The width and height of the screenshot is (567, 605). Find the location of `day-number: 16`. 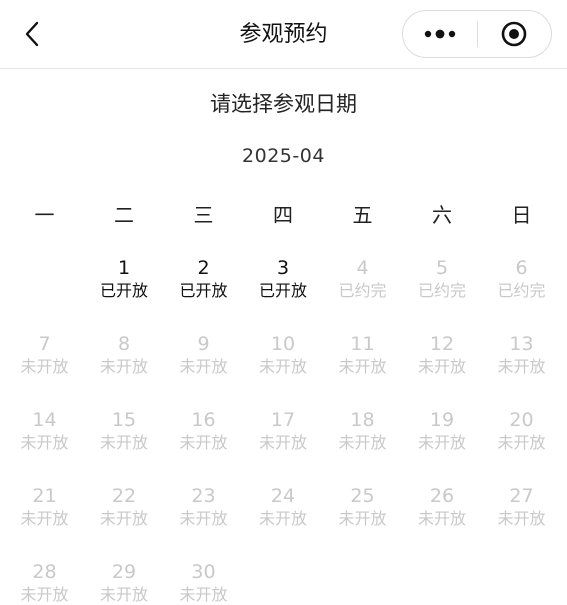

day-number: 16 is located at coordinates (203, 420).